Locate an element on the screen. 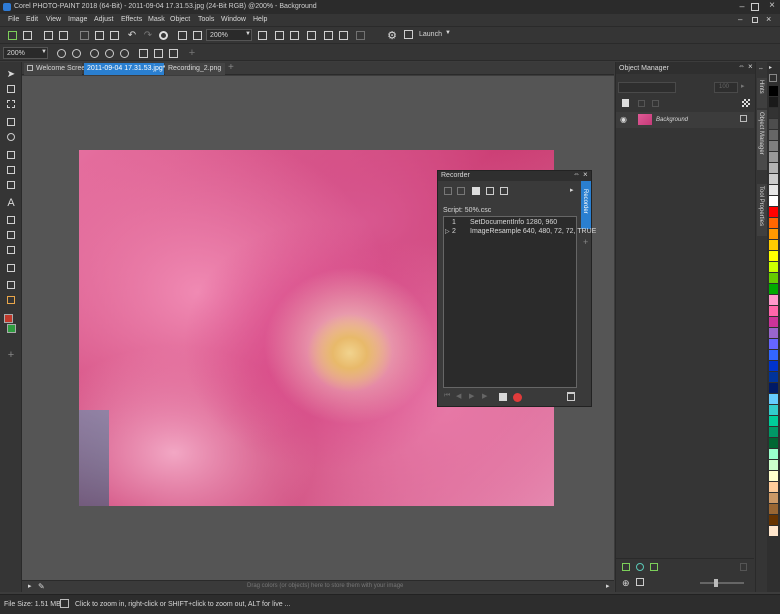 The width and height of the screenshot is (780, 614). layer-properties-icon is located at coordinates (743, 118).